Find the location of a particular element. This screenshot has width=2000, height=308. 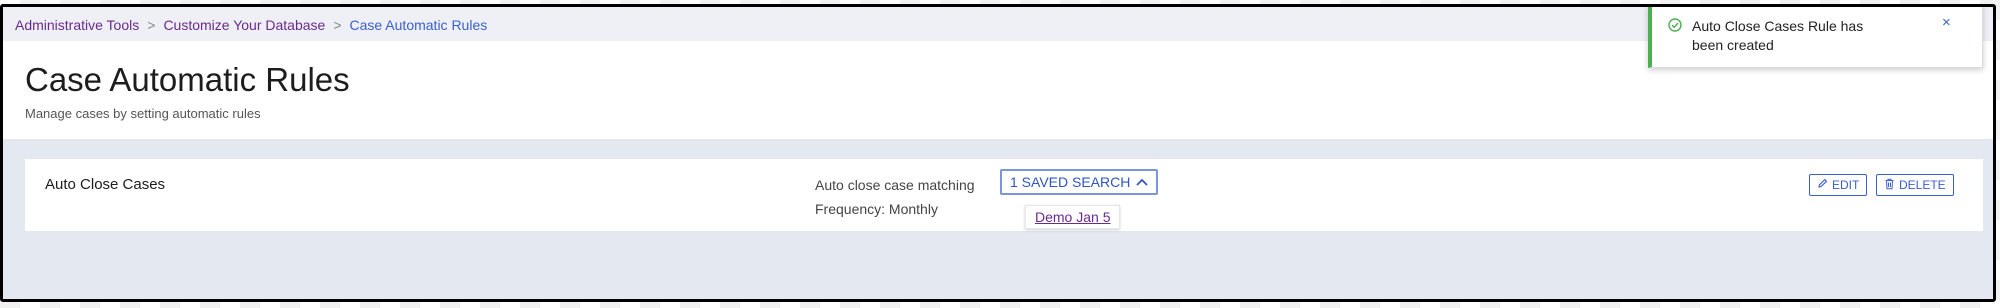

saved-search-toggle-button: 1 SAVED SEARCH is located at coordinates (1079, 182).